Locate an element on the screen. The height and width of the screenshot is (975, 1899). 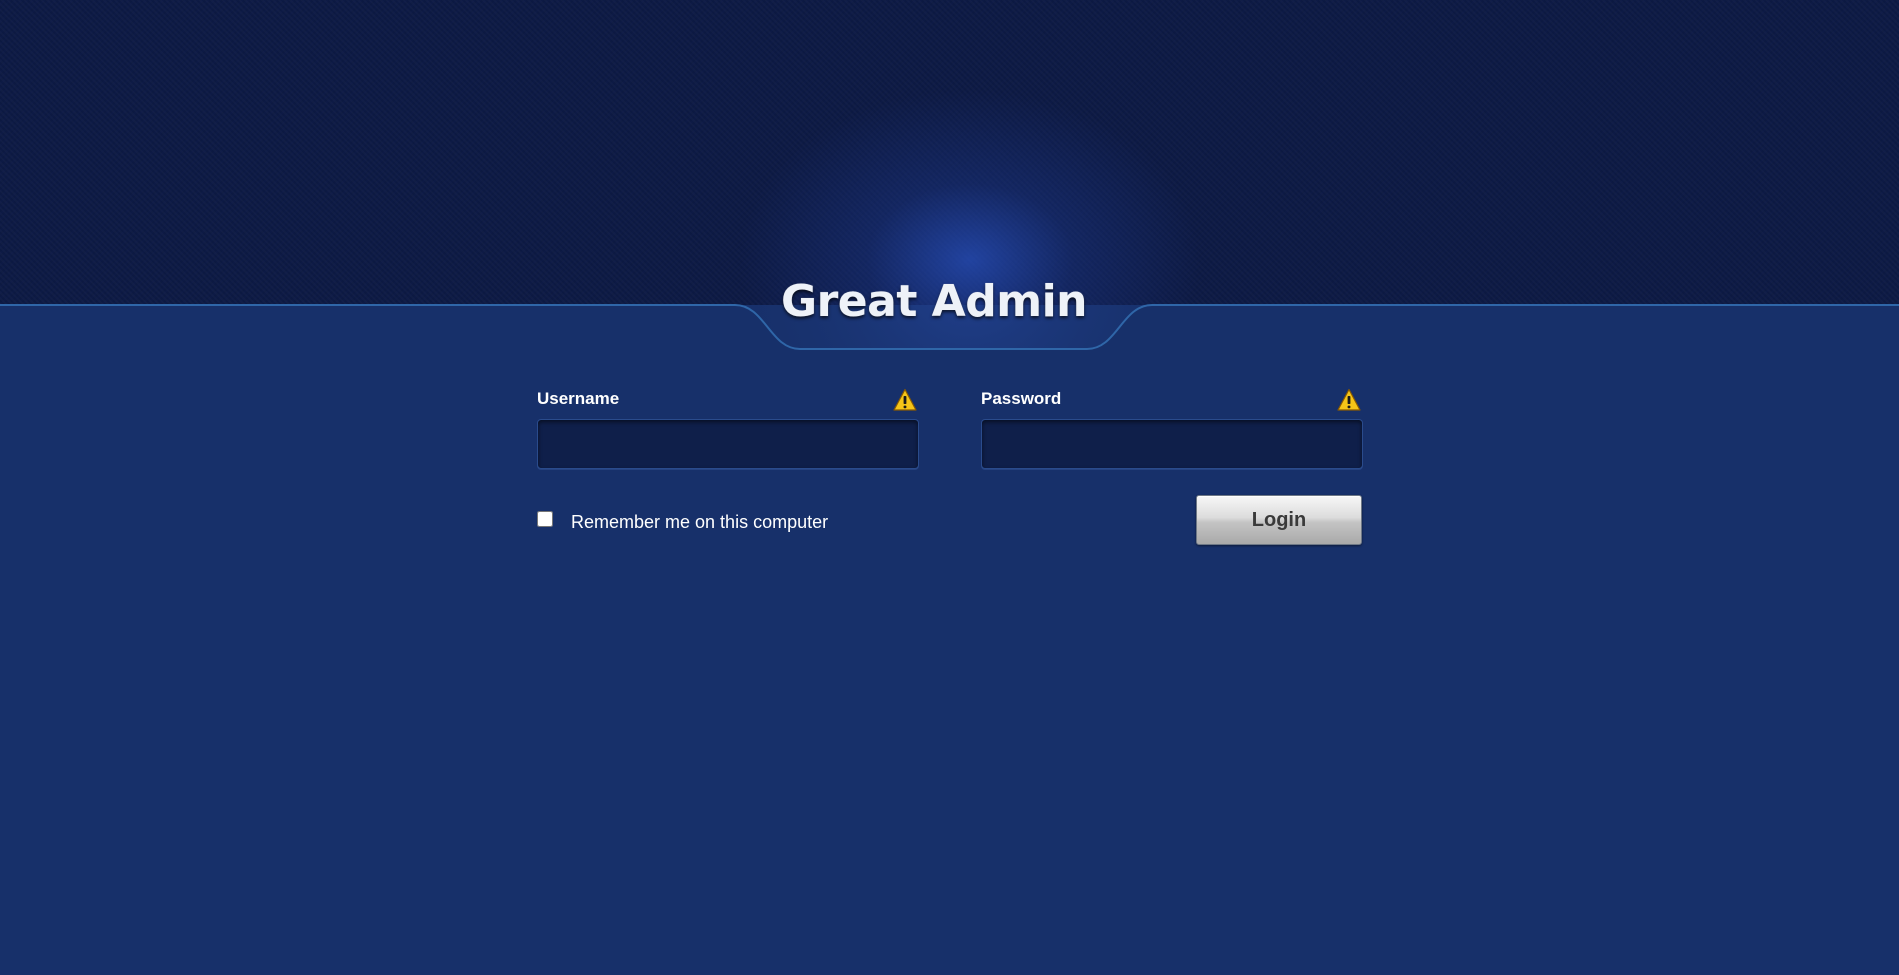
username-field-group: Username is located at coordinates (728, 428).